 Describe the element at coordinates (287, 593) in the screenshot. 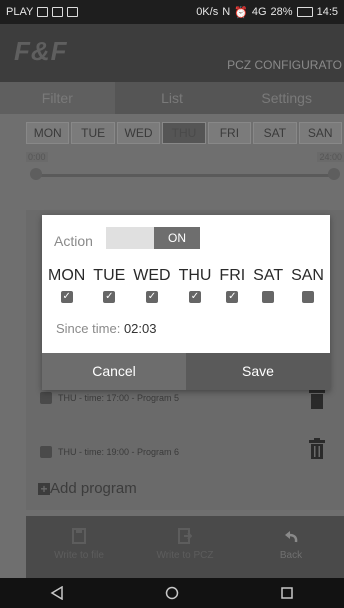

I see `nav-recent-icon` at that location.